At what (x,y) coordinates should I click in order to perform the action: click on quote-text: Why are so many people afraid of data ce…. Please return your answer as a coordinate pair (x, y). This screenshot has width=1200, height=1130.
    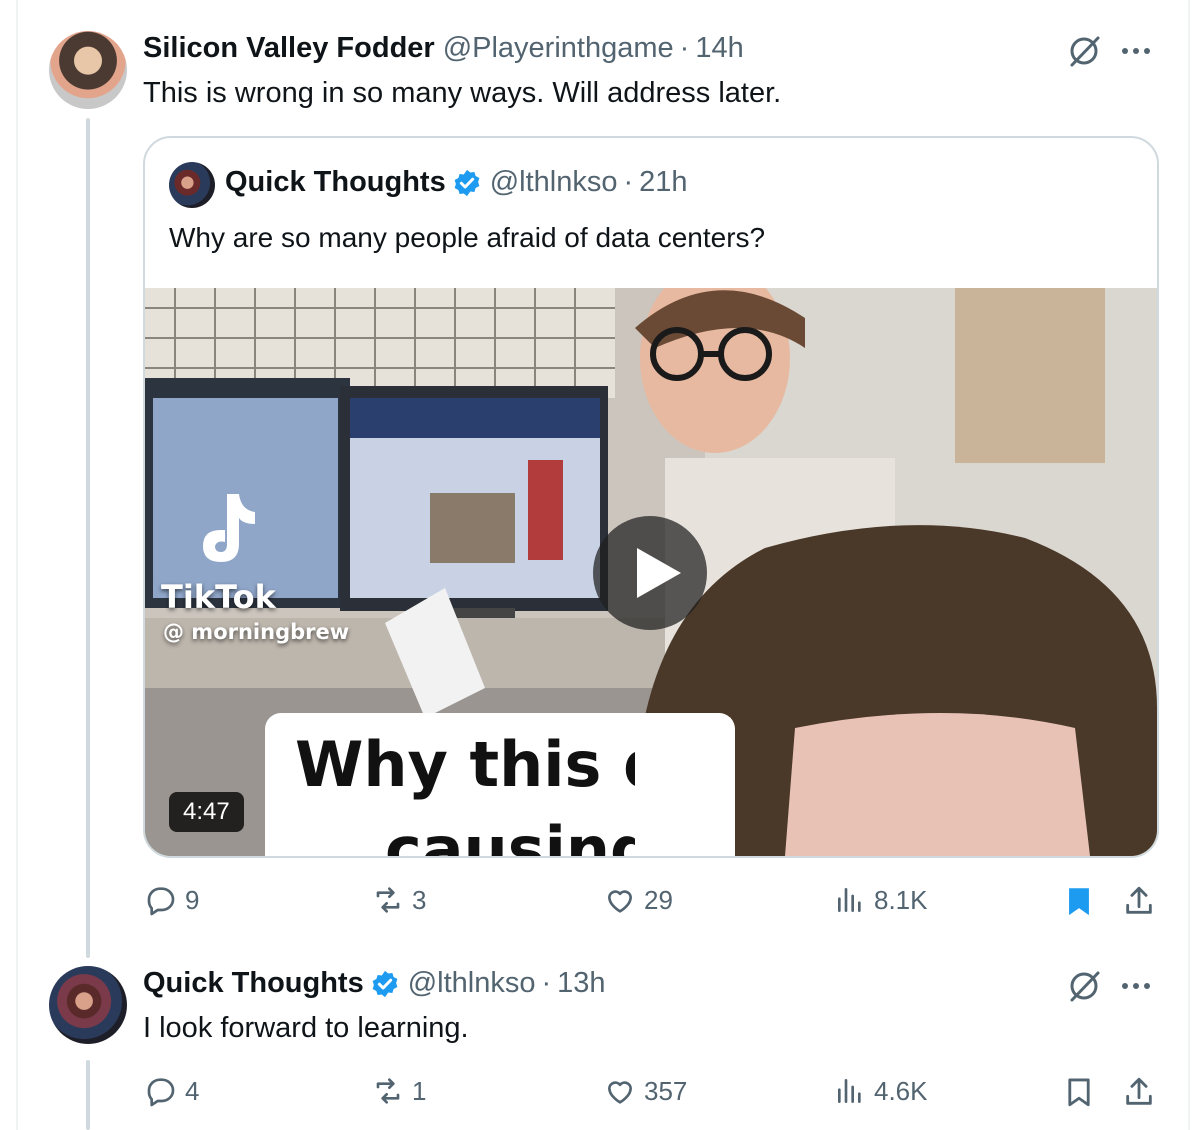
    Looking at the image, I should click on (467, 237).